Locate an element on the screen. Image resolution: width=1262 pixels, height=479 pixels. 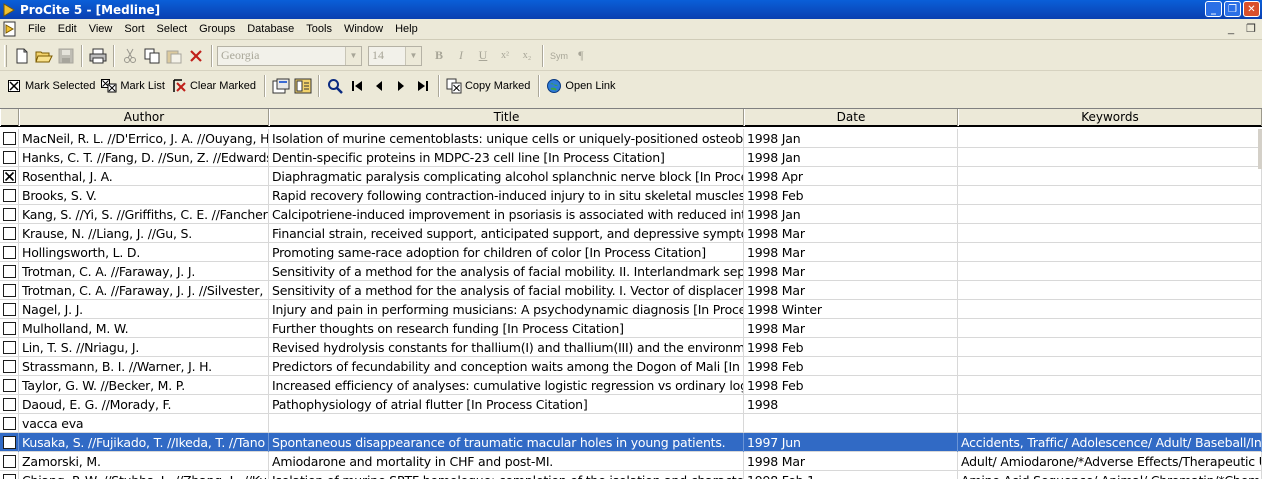
subscript-button: x₂ is located at coordinates (527, 56).